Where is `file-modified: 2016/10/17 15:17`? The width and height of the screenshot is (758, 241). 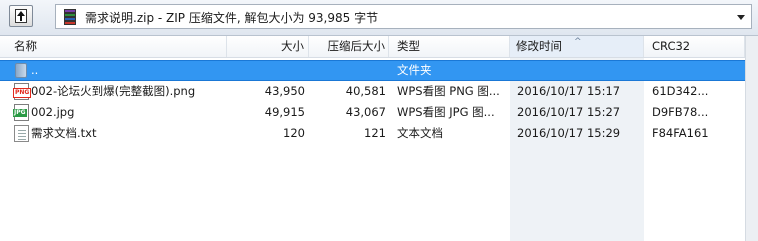 file-modified: 2016/10/17 15:17 is located at coordinates (569, 91).